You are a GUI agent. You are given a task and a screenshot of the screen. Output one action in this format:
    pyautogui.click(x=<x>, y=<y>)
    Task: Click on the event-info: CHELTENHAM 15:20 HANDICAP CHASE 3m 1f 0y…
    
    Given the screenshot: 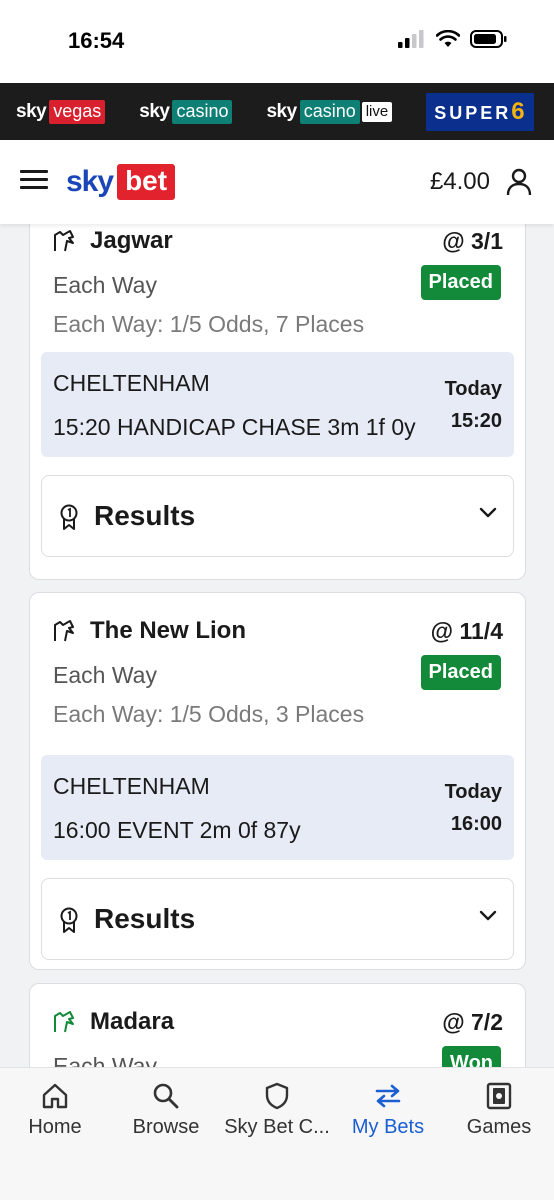 What is the action you would take?
    pyautogui.click(x=277, y=404)
    